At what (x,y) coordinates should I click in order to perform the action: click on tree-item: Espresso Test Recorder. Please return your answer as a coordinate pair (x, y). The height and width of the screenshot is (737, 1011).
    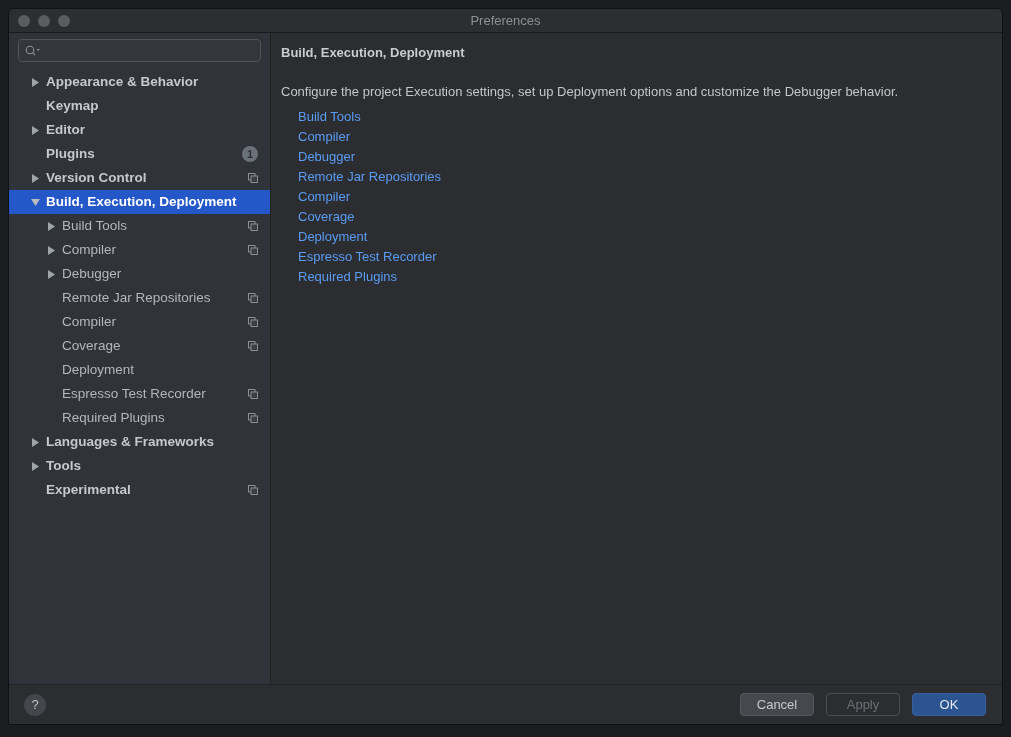
    Looking at the image, I should click on (139, 394).